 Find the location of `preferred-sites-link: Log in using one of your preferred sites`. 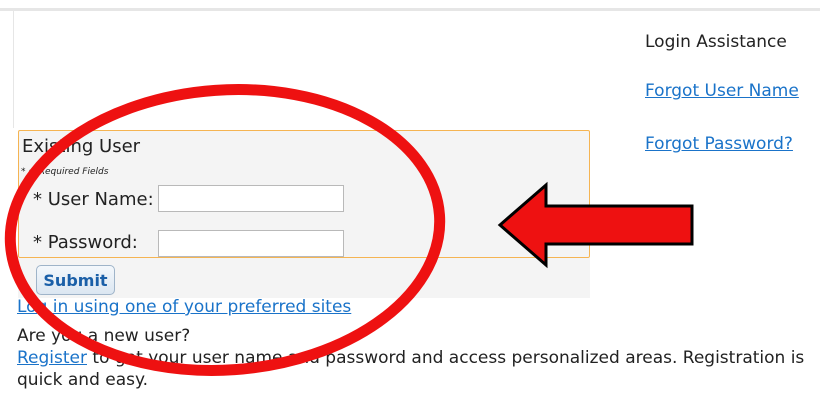

preferred-sites-link: Log in using one of your preferred sites is located at coordinates (184, 307).